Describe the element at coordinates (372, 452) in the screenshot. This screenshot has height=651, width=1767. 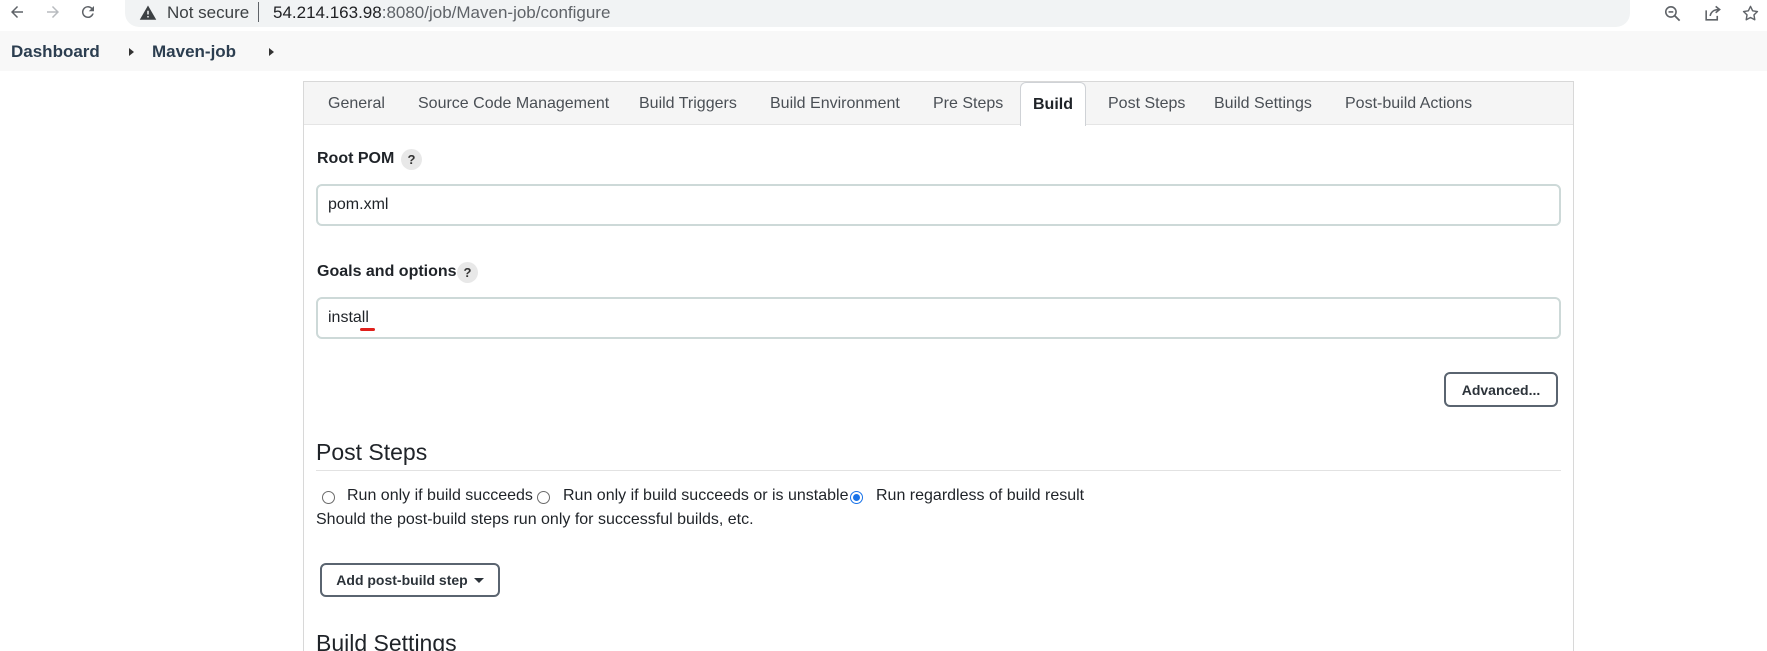
I see `post-steps-title: Post Steps` at that location.